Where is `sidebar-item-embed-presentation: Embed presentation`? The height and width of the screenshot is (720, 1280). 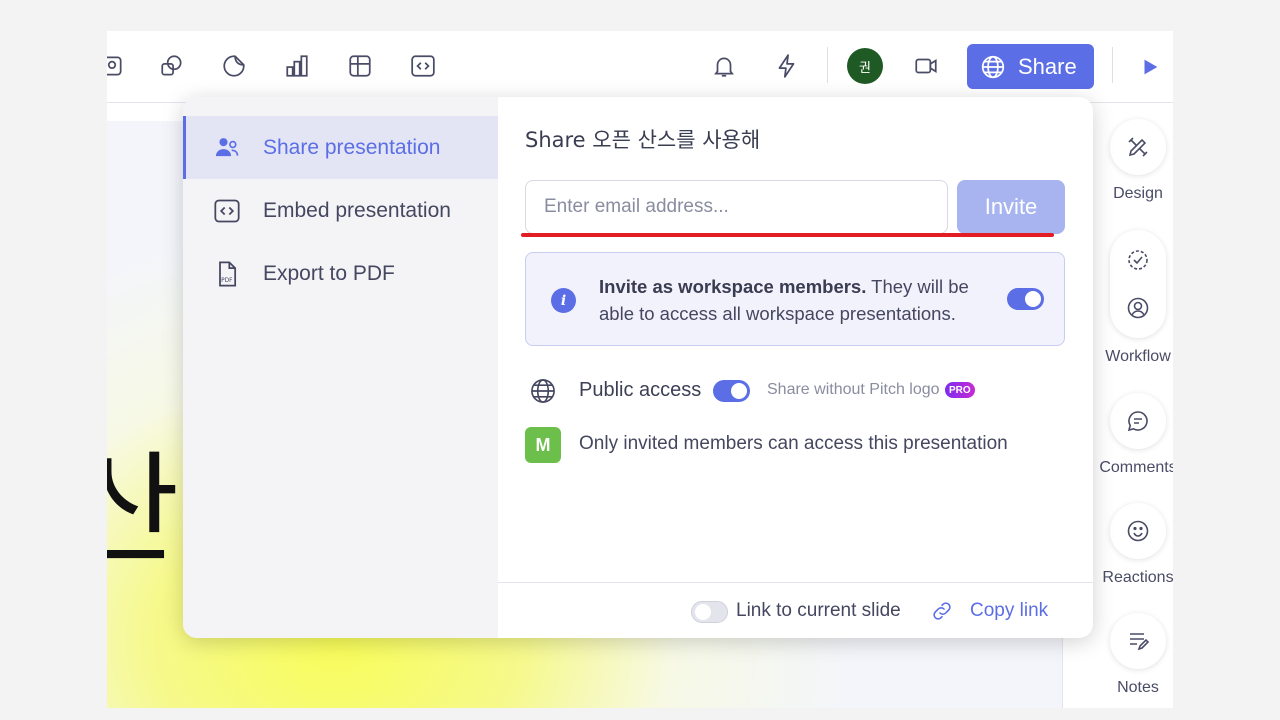 sidebar-item-embed-presentation: Embed presentation is located at coordinates (340, 210).